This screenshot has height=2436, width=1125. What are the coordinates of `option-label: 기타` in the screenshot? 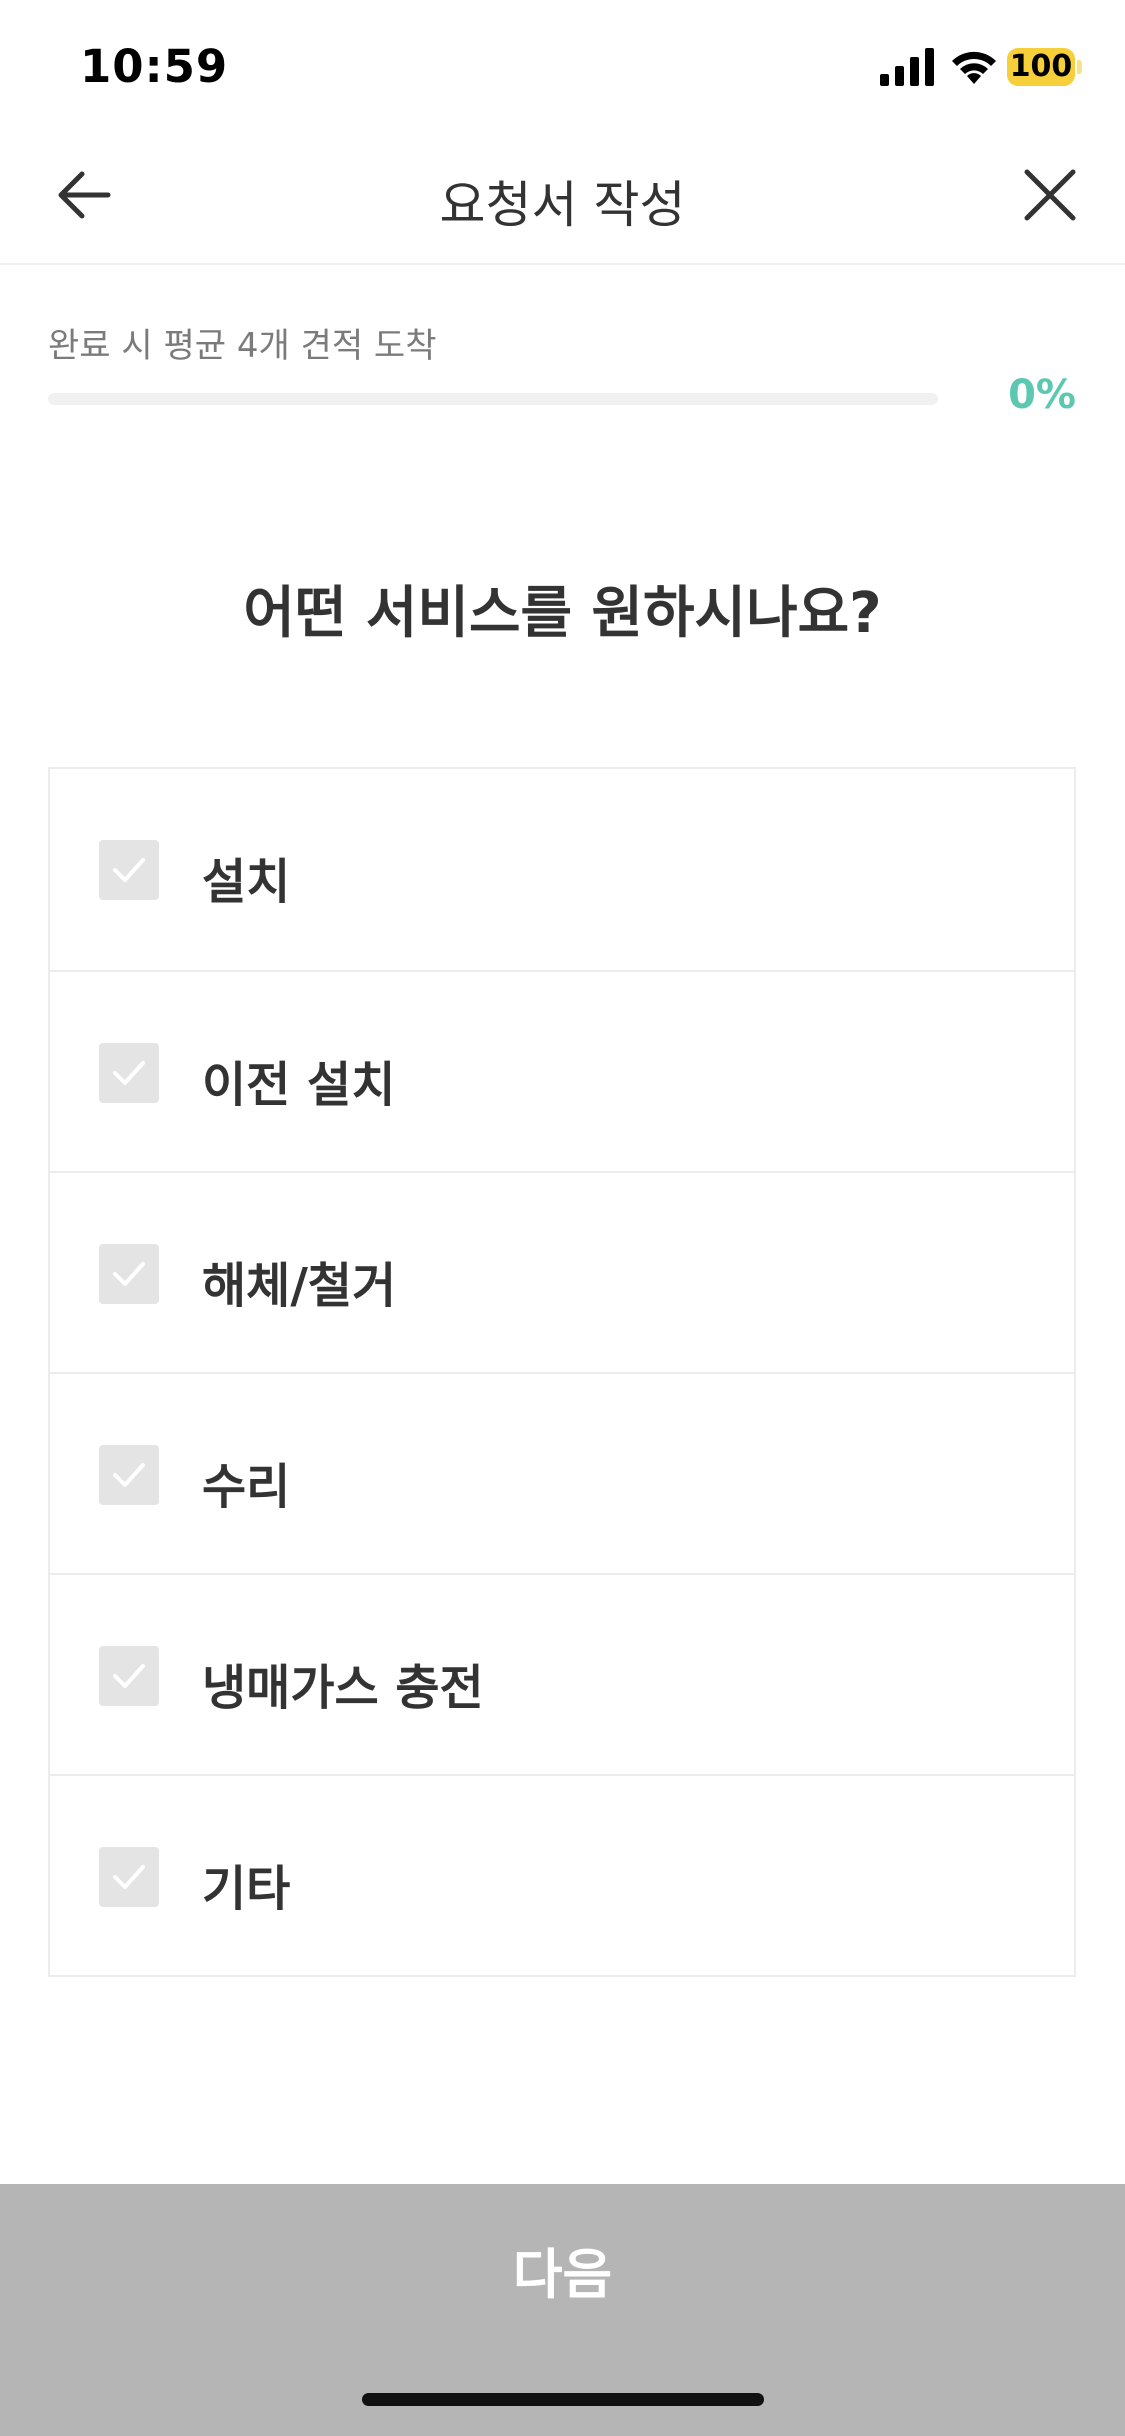 It's located at (246, 1889).